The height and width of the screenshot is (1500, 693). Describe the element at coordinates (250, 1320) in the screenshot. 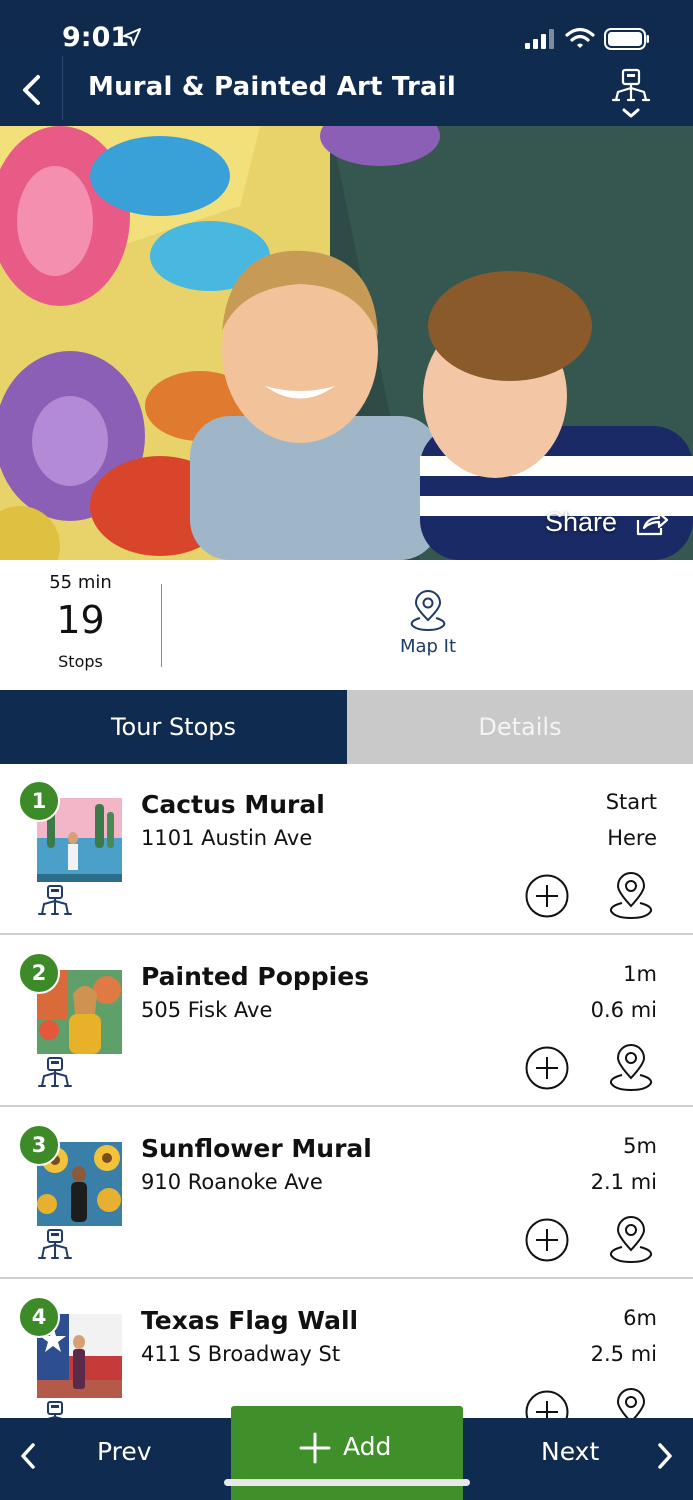

I see `stop-name: Texas Flag Wall` at that location.